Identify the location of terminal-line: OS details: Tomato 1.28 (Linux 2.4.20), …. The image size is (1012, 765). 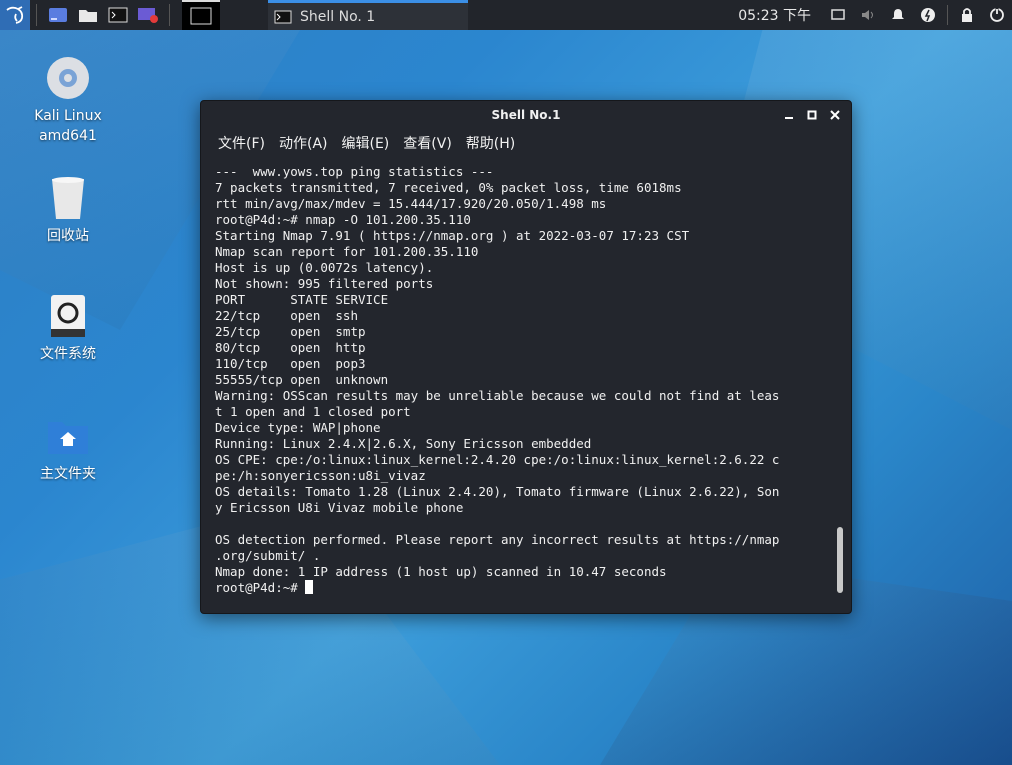
(497, 491).